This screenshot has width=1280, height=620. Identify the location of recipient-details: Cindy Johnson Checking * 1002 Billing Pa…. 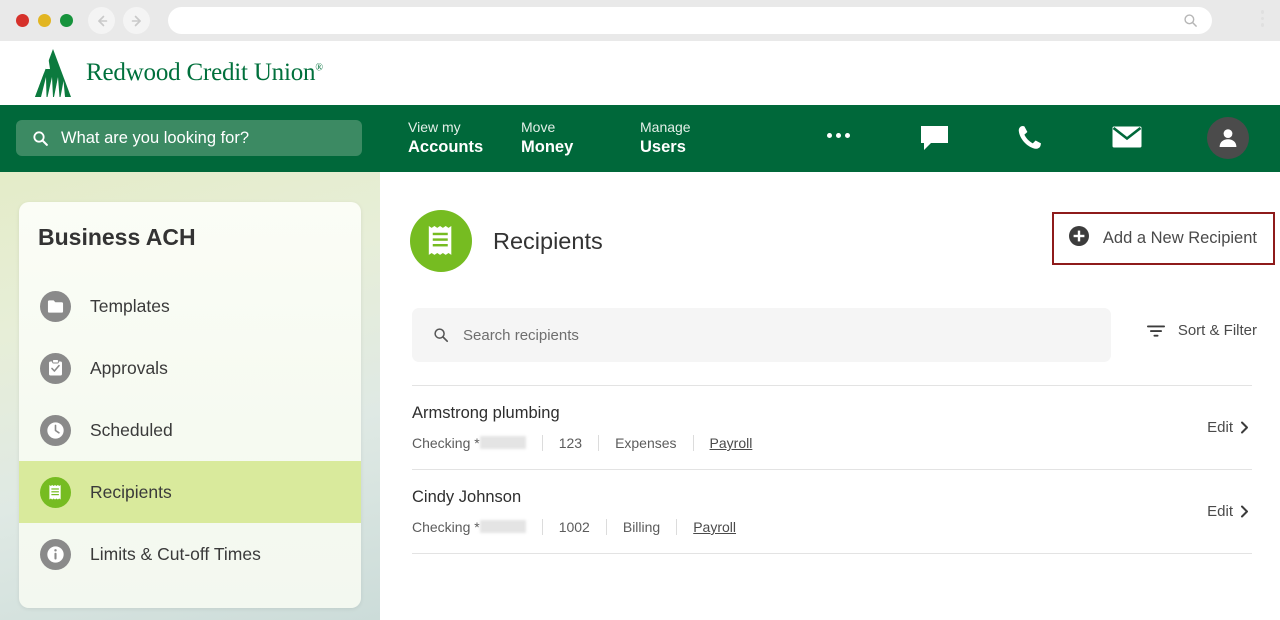
(809, 511).